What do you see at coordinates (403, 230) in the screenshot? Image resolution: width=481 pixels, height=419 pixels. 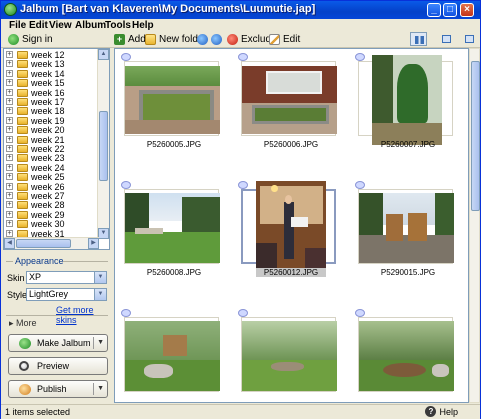 I see `thumbnail-item: P5290015.JPG` at bounding box center [403, 230].